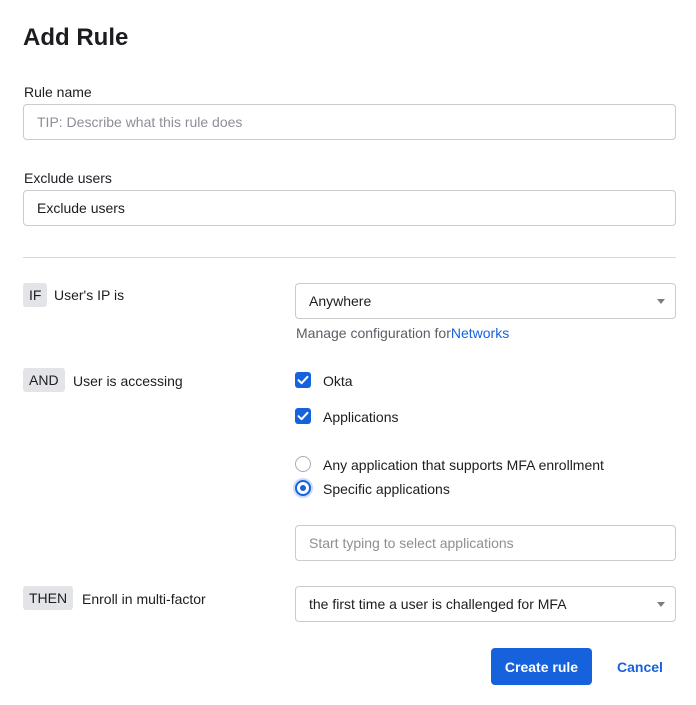  Describe the element at coordinates (303, 488) in the screenshot. I see `specific-applications-radio` at that location.